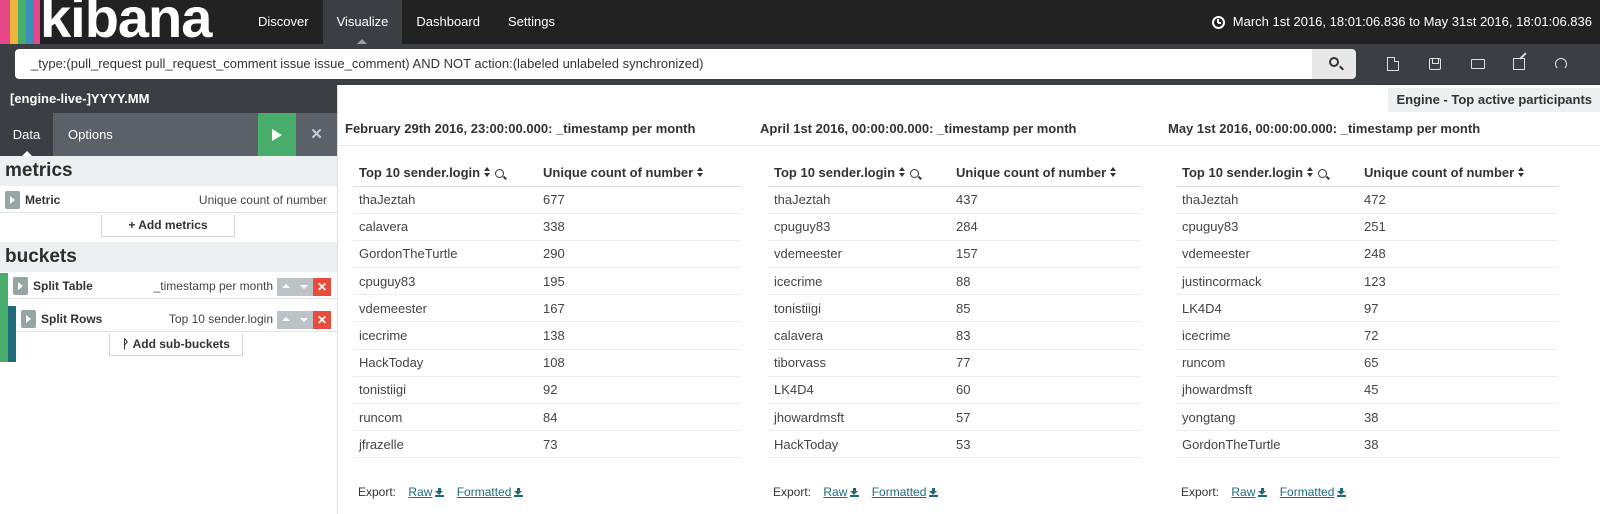  I want to click on table-row: cpuguy83 251, so click(1367, 227).